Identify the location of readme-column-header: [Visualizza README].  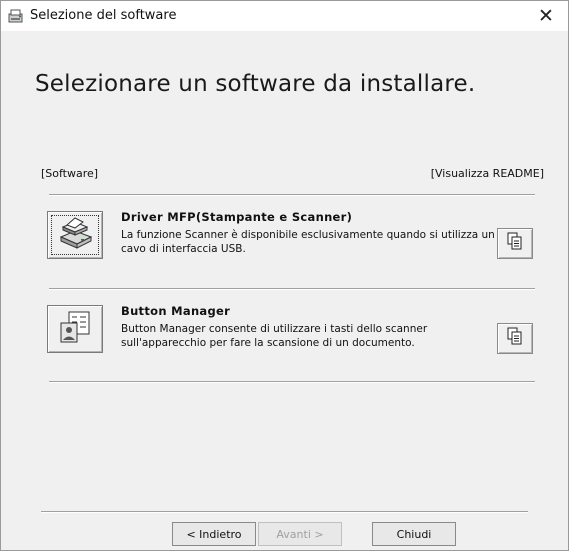
(487, 173).